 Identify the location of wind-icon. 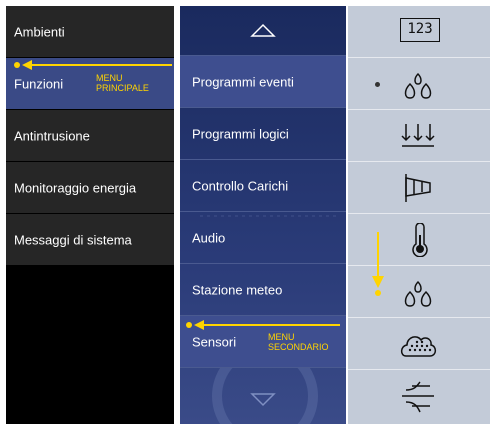
(418, 397).